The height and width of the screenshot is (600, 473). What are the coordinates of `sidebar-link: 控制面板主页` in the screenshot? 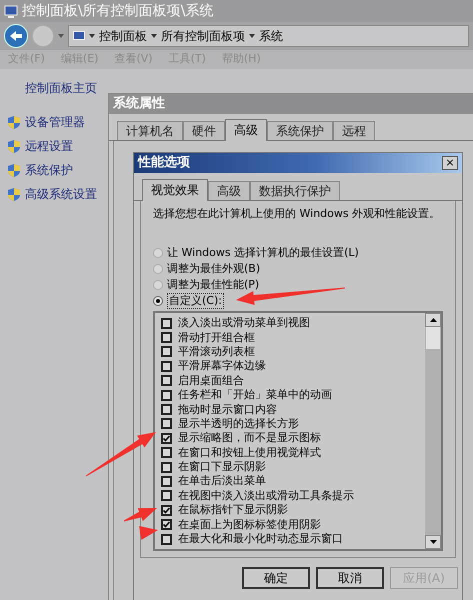 It's located at (58, 88).